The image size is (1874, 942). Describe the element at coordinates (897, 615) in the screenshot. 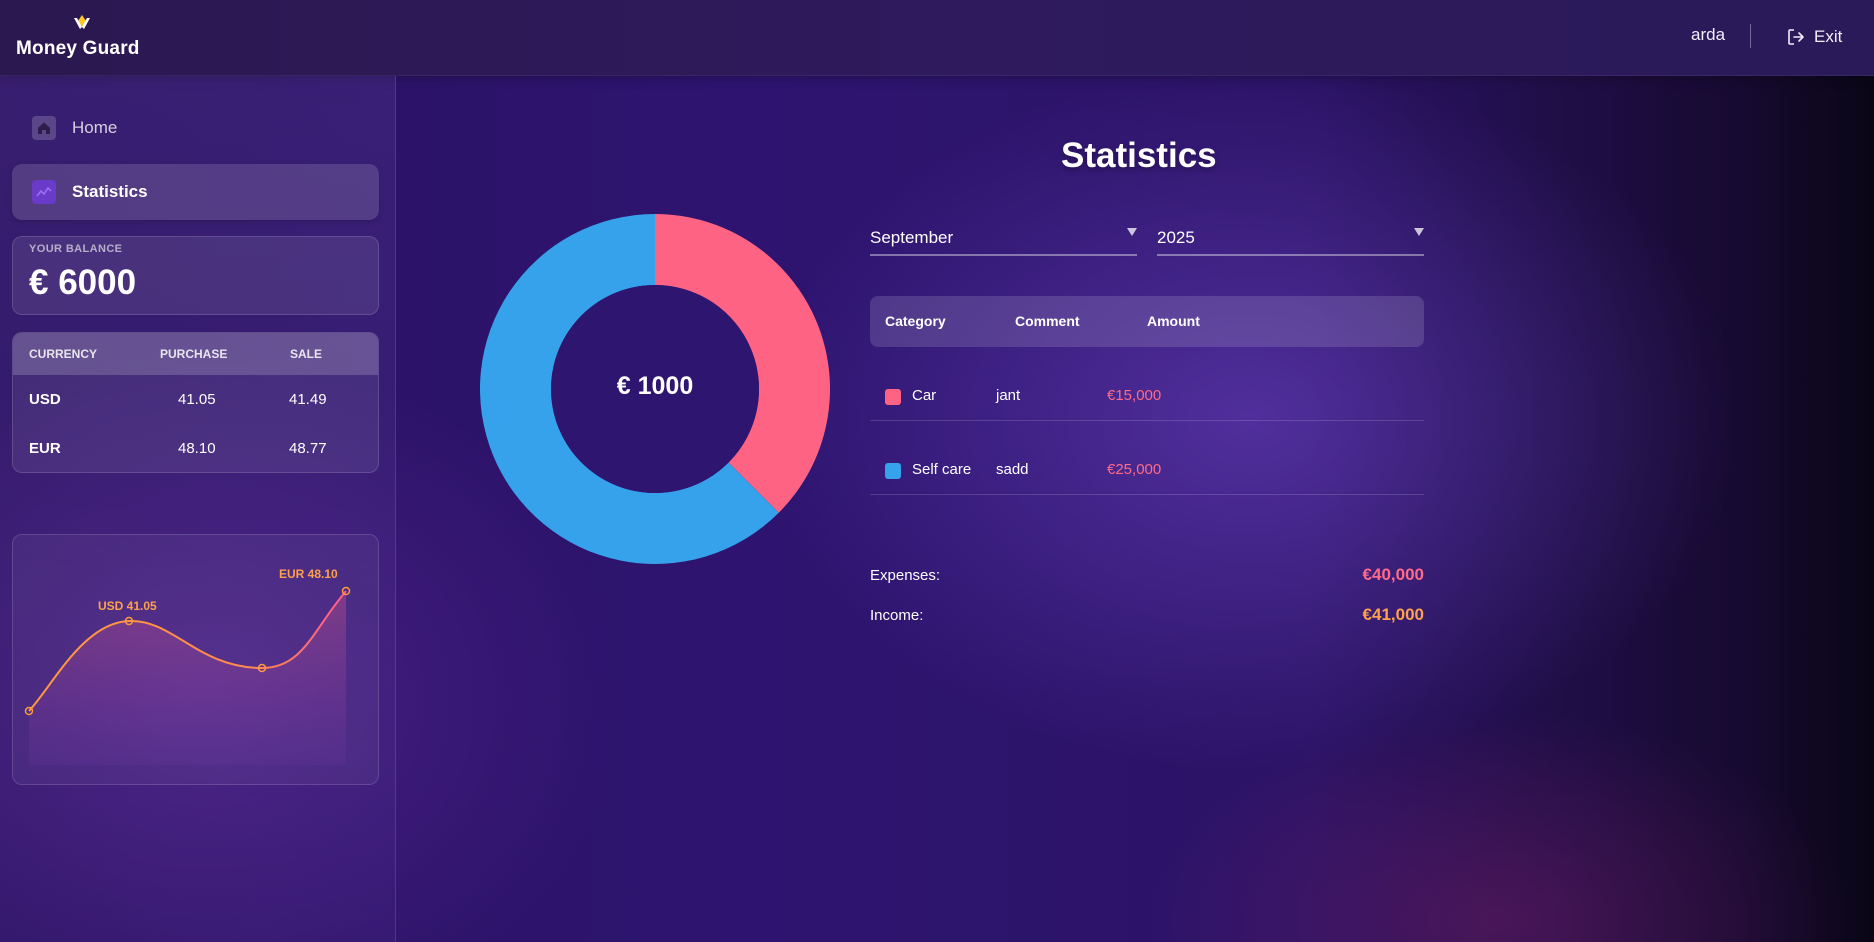

I see `income-label: Income:` at that location.